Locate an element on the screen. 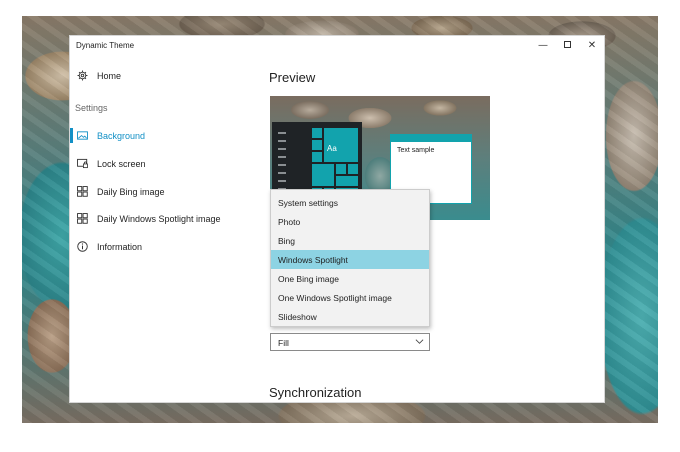 This screenshot has height=452, width=680. maximize-icon is located at coordinates (567, 44).